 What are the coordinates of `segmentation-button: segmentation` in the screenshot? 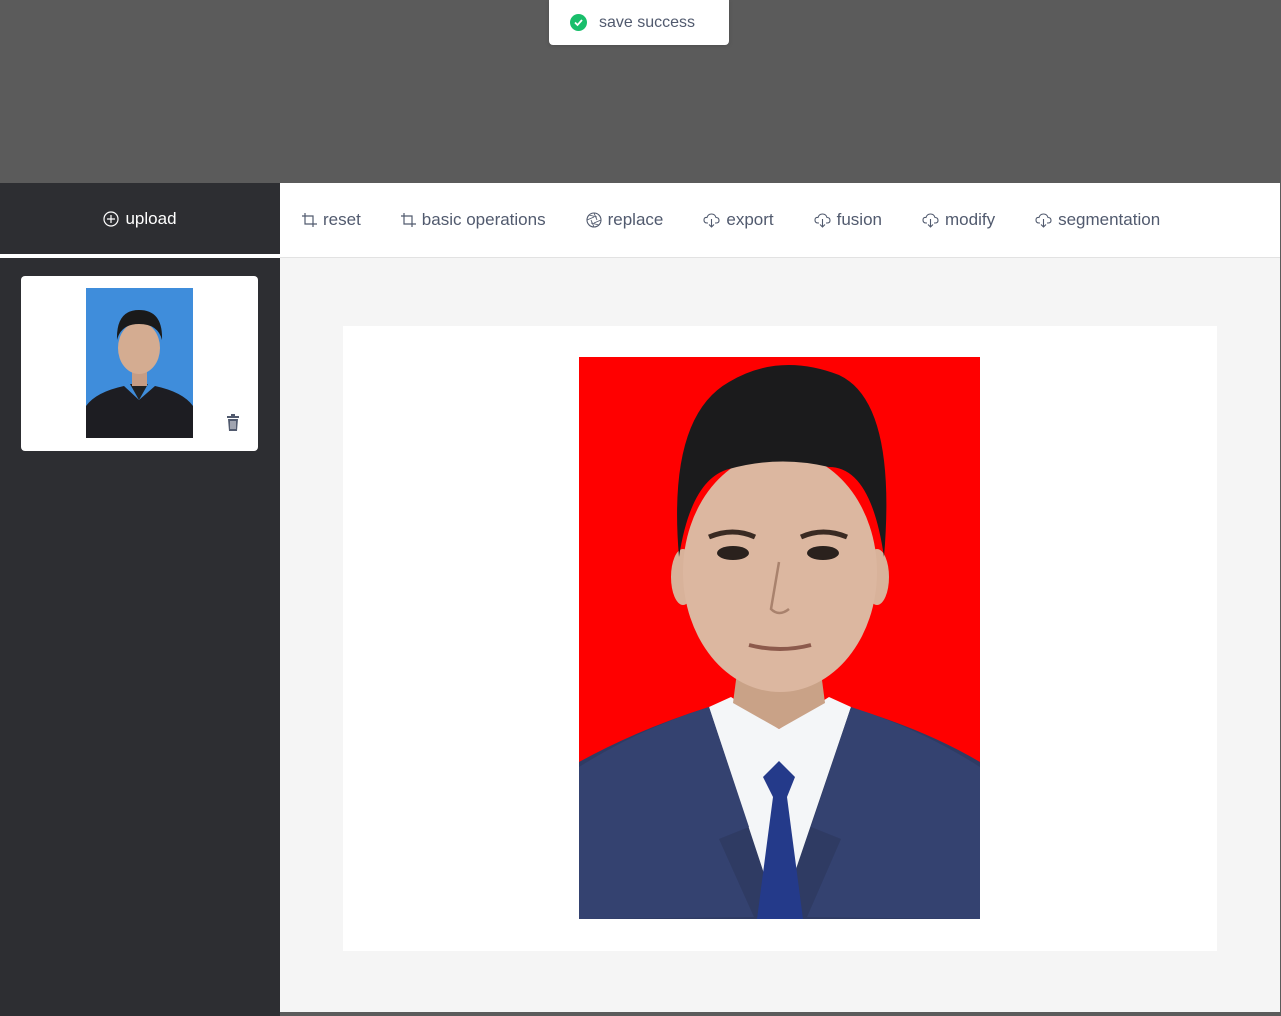 It's located at (1097, 220).